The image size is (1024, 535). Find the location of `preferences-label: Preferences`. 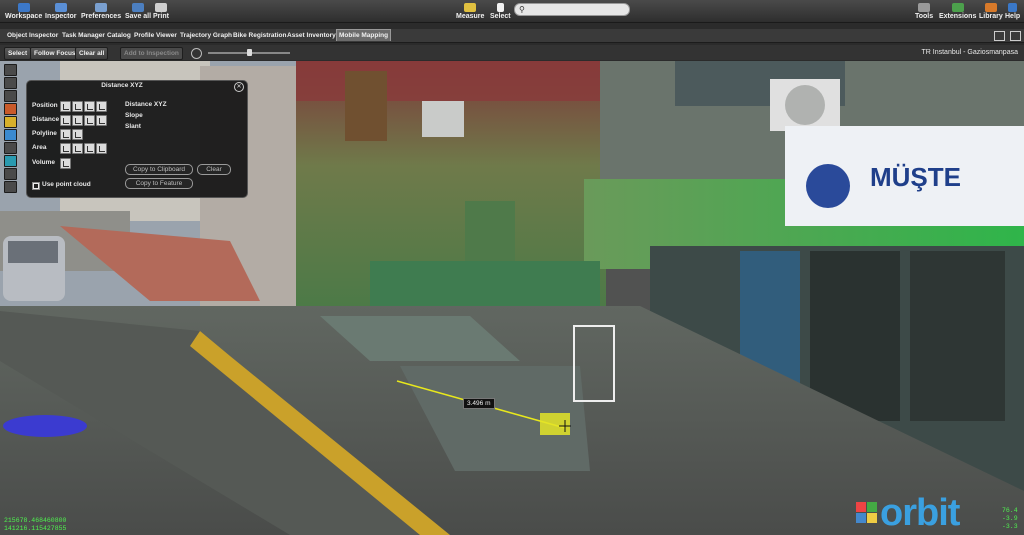

preferences-label: Preferences is located at coordinates (101, 16).